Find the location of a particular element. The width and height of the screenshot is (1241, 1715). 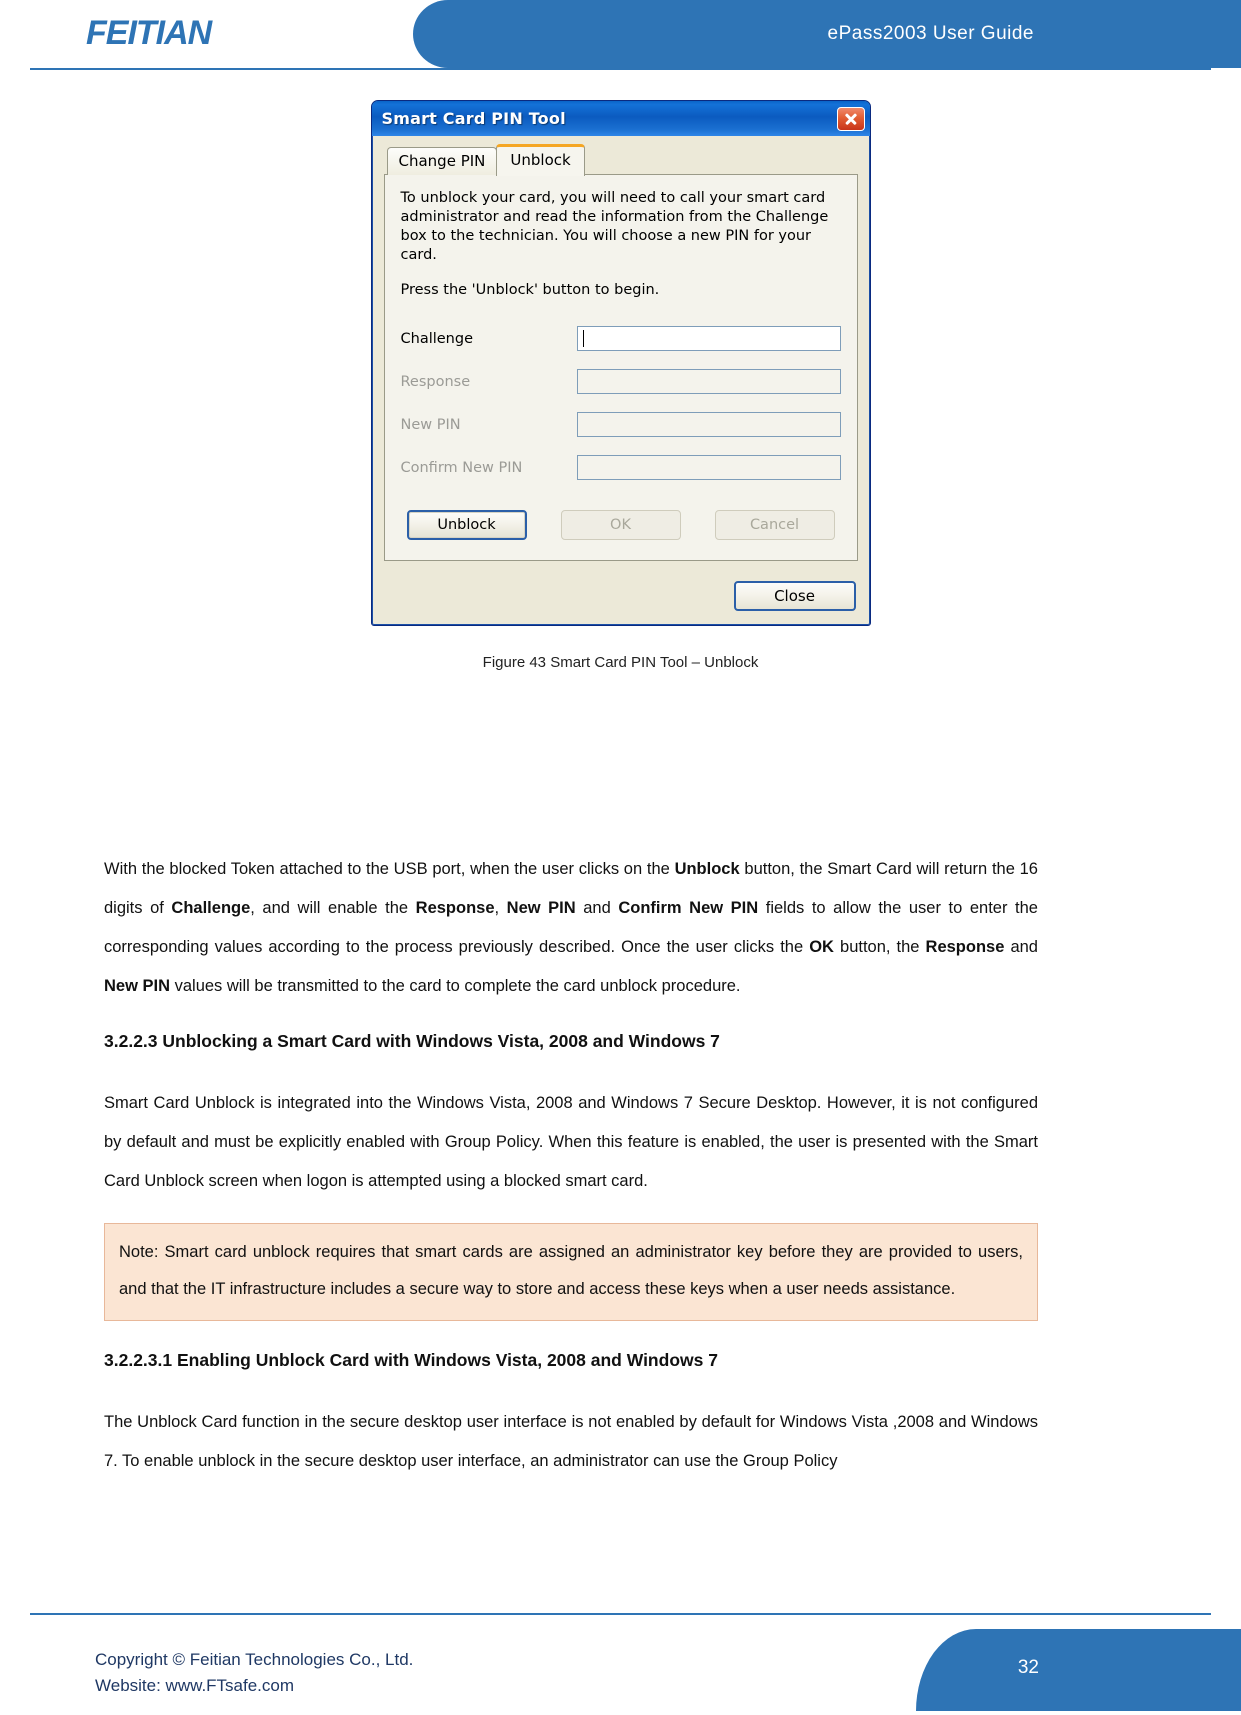

response-input is located at coordinates (708, 381).